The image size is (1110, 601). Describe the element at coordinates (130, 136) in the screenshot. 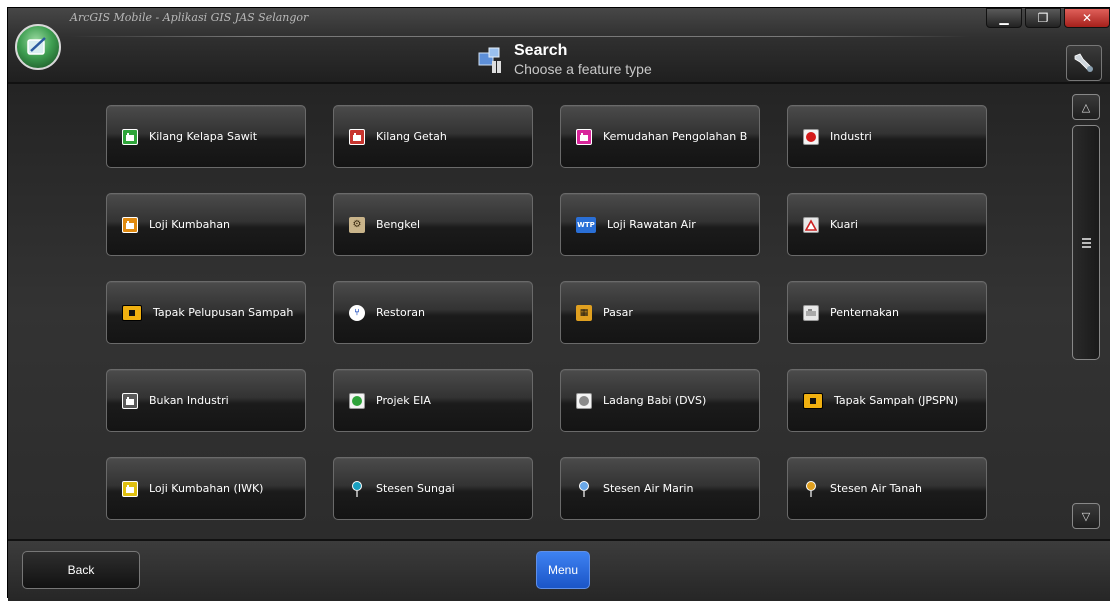

I see `green-square-factory-icon` at that location.